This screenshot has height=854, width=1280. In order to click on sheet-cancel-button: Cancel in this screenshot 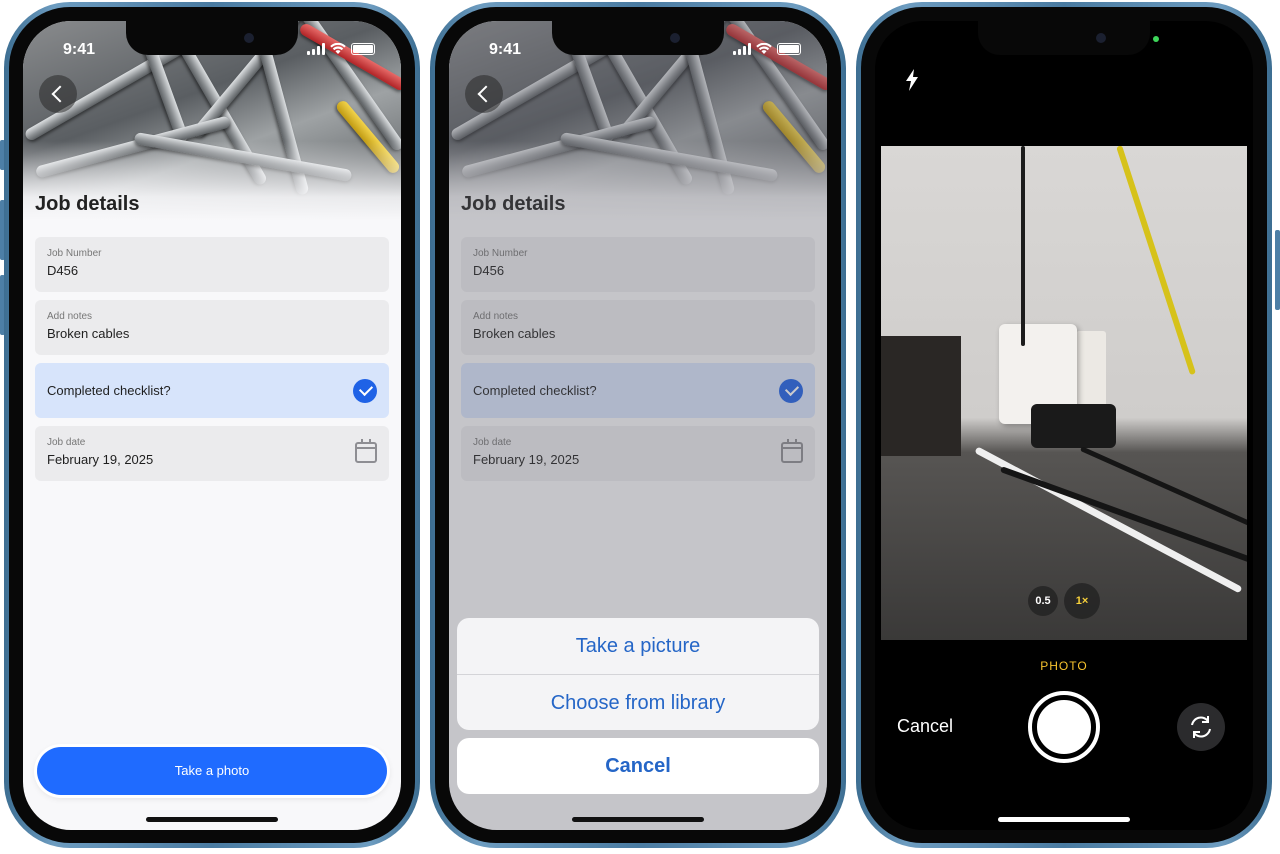, I will do `click(638, 766)`.